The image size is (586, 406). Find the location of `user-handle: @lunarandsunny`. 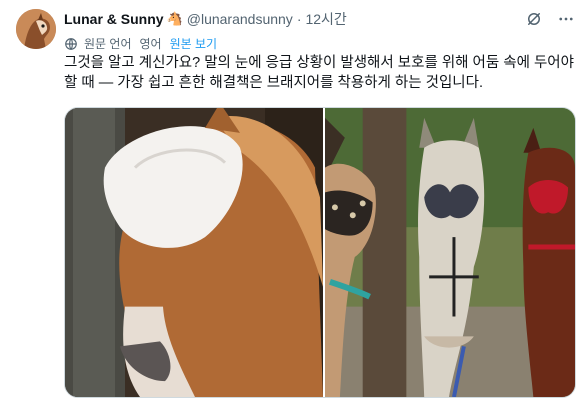

user-handle: @lunarandsunny is located at coordinates (240, 19).